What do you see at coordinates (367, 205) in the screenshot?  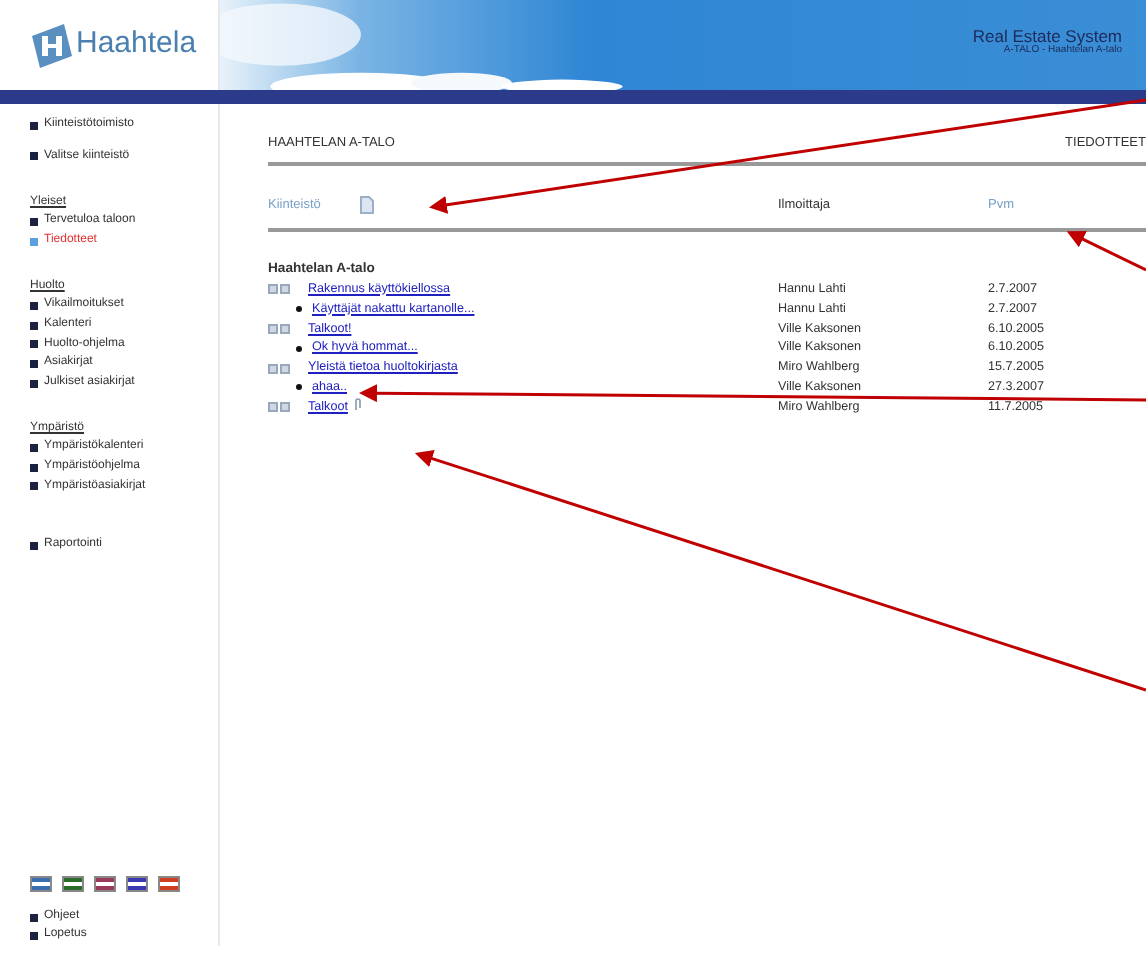 I see `document-icon` at bounding box center [367, 205].